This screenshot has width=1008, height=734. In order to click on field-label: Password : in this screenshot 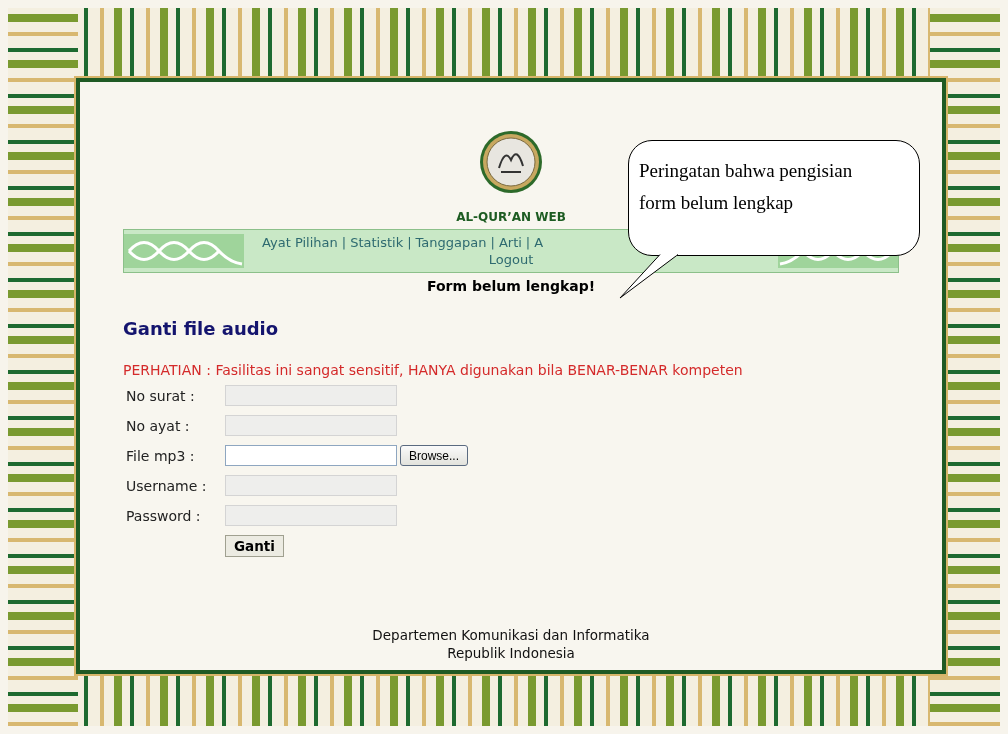, I will do `click(164, 515)`.